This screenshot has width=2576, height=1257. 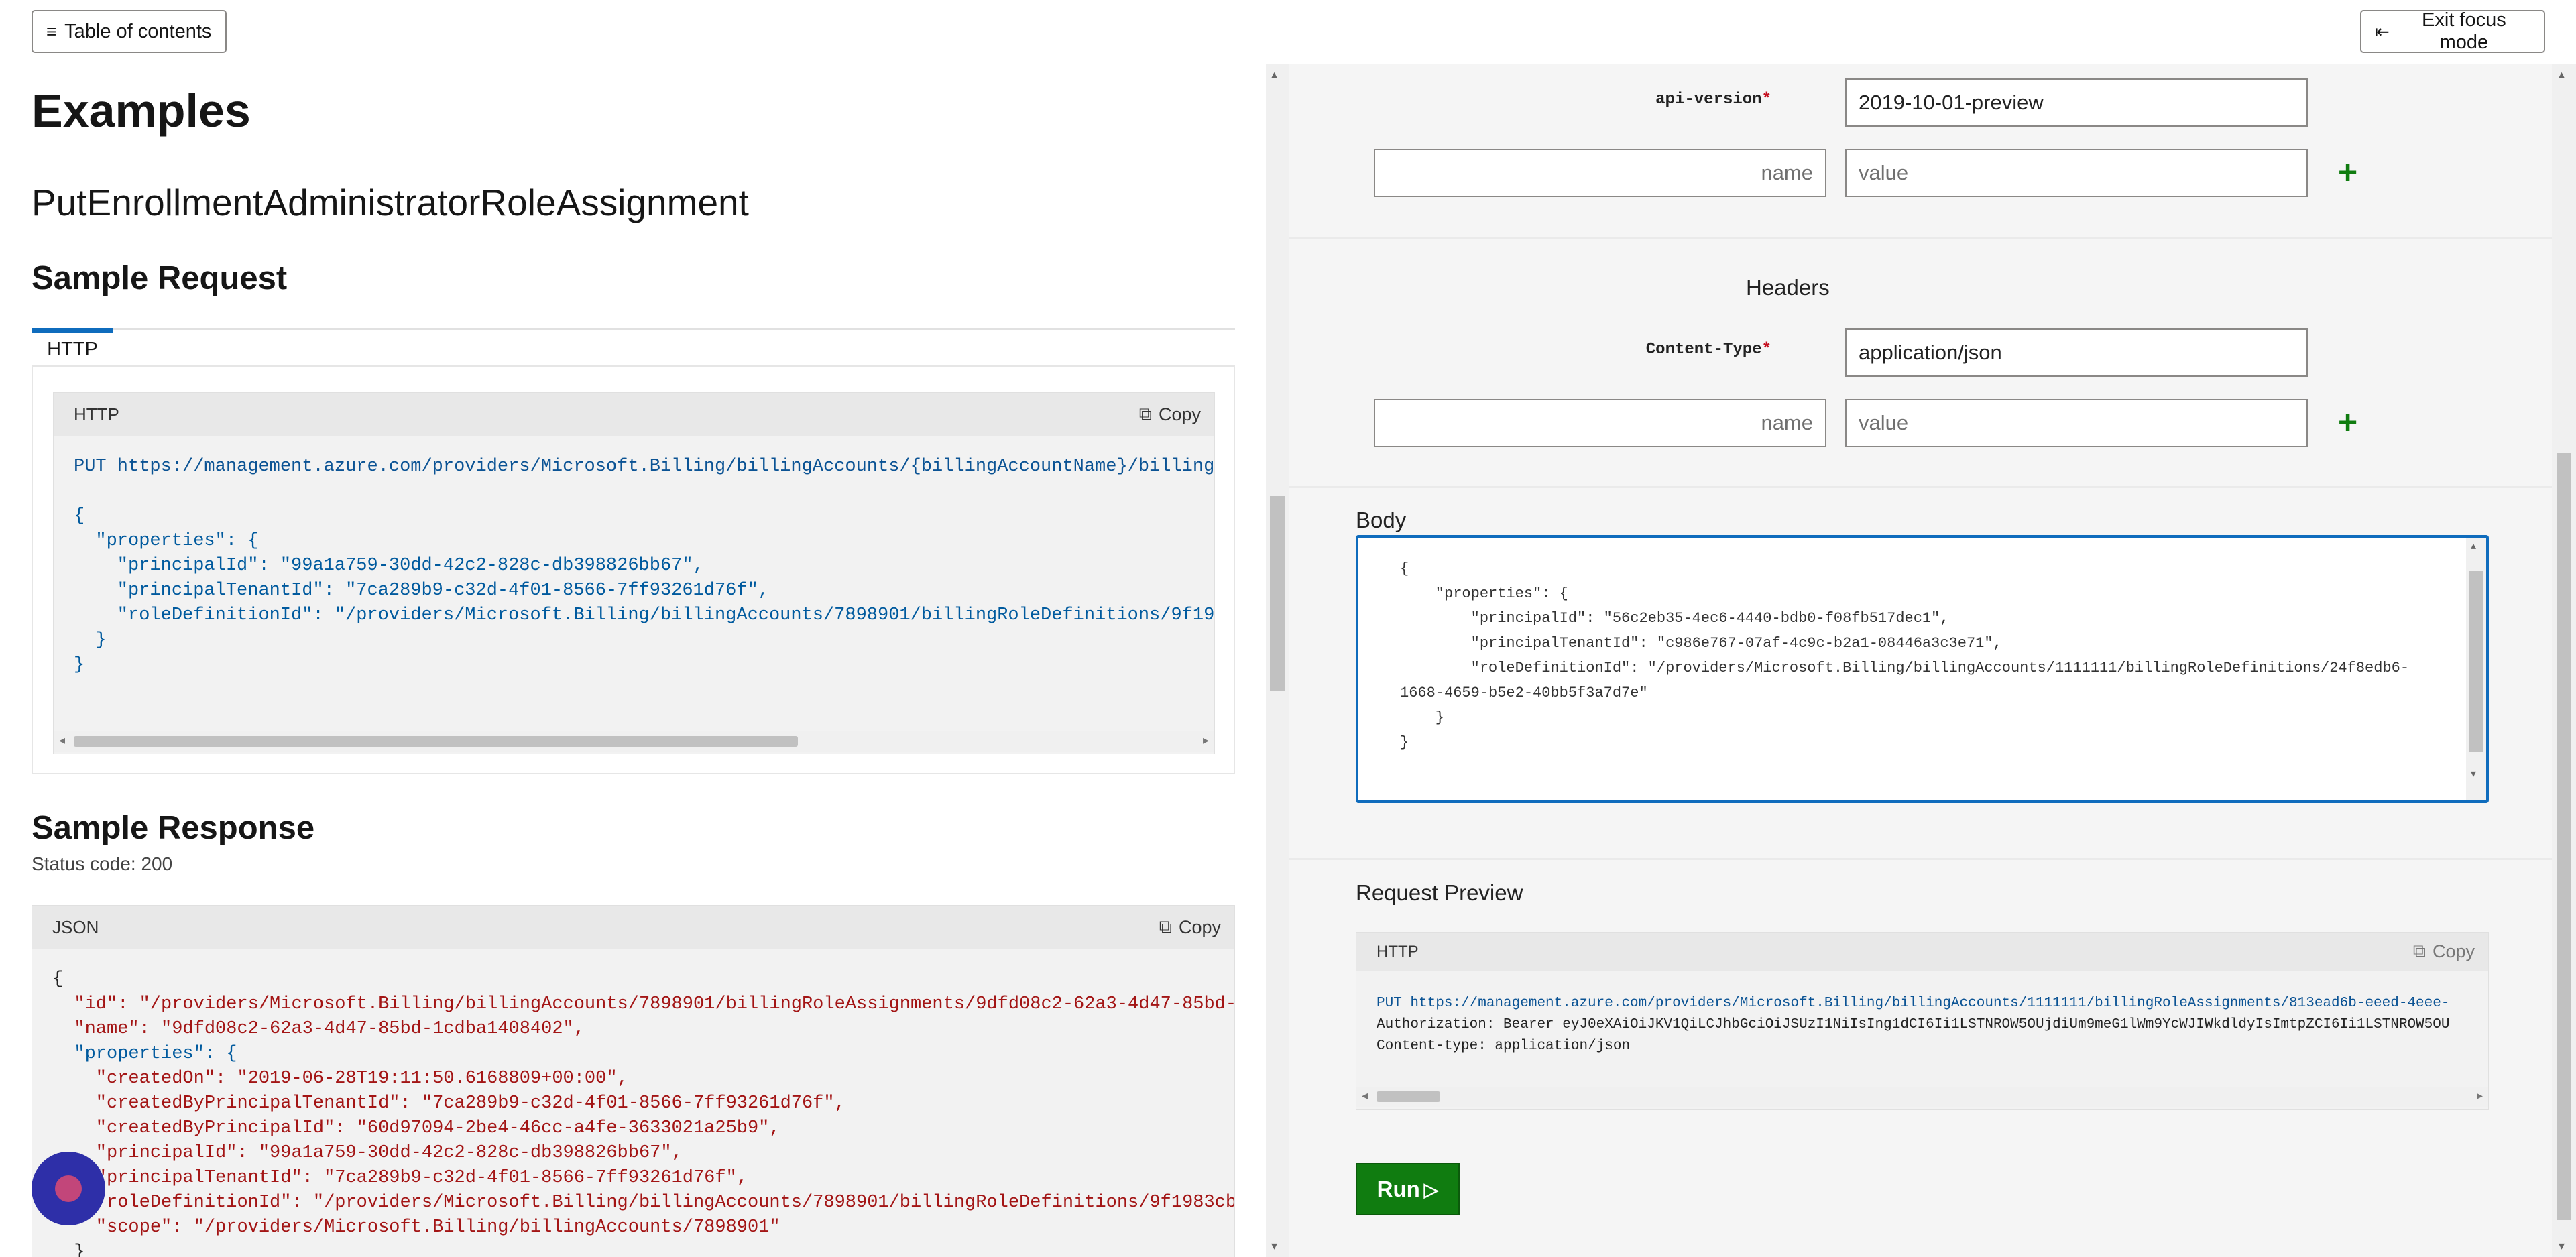 What do you see at coordinates (2076, 102) in the screenshot?
I see `api-version-input: 2019-10-01-preview` at bounding box center [2076, 102].